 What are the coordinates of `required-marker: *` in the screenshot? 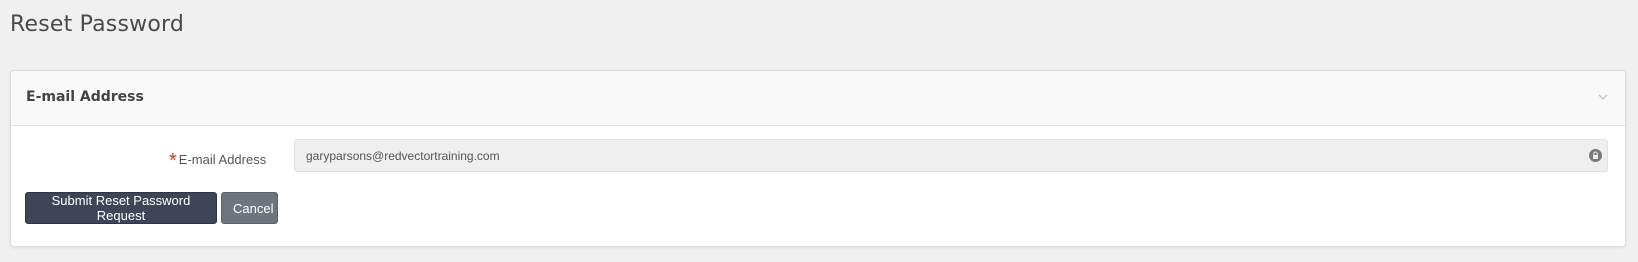 It's located at (173, 161).